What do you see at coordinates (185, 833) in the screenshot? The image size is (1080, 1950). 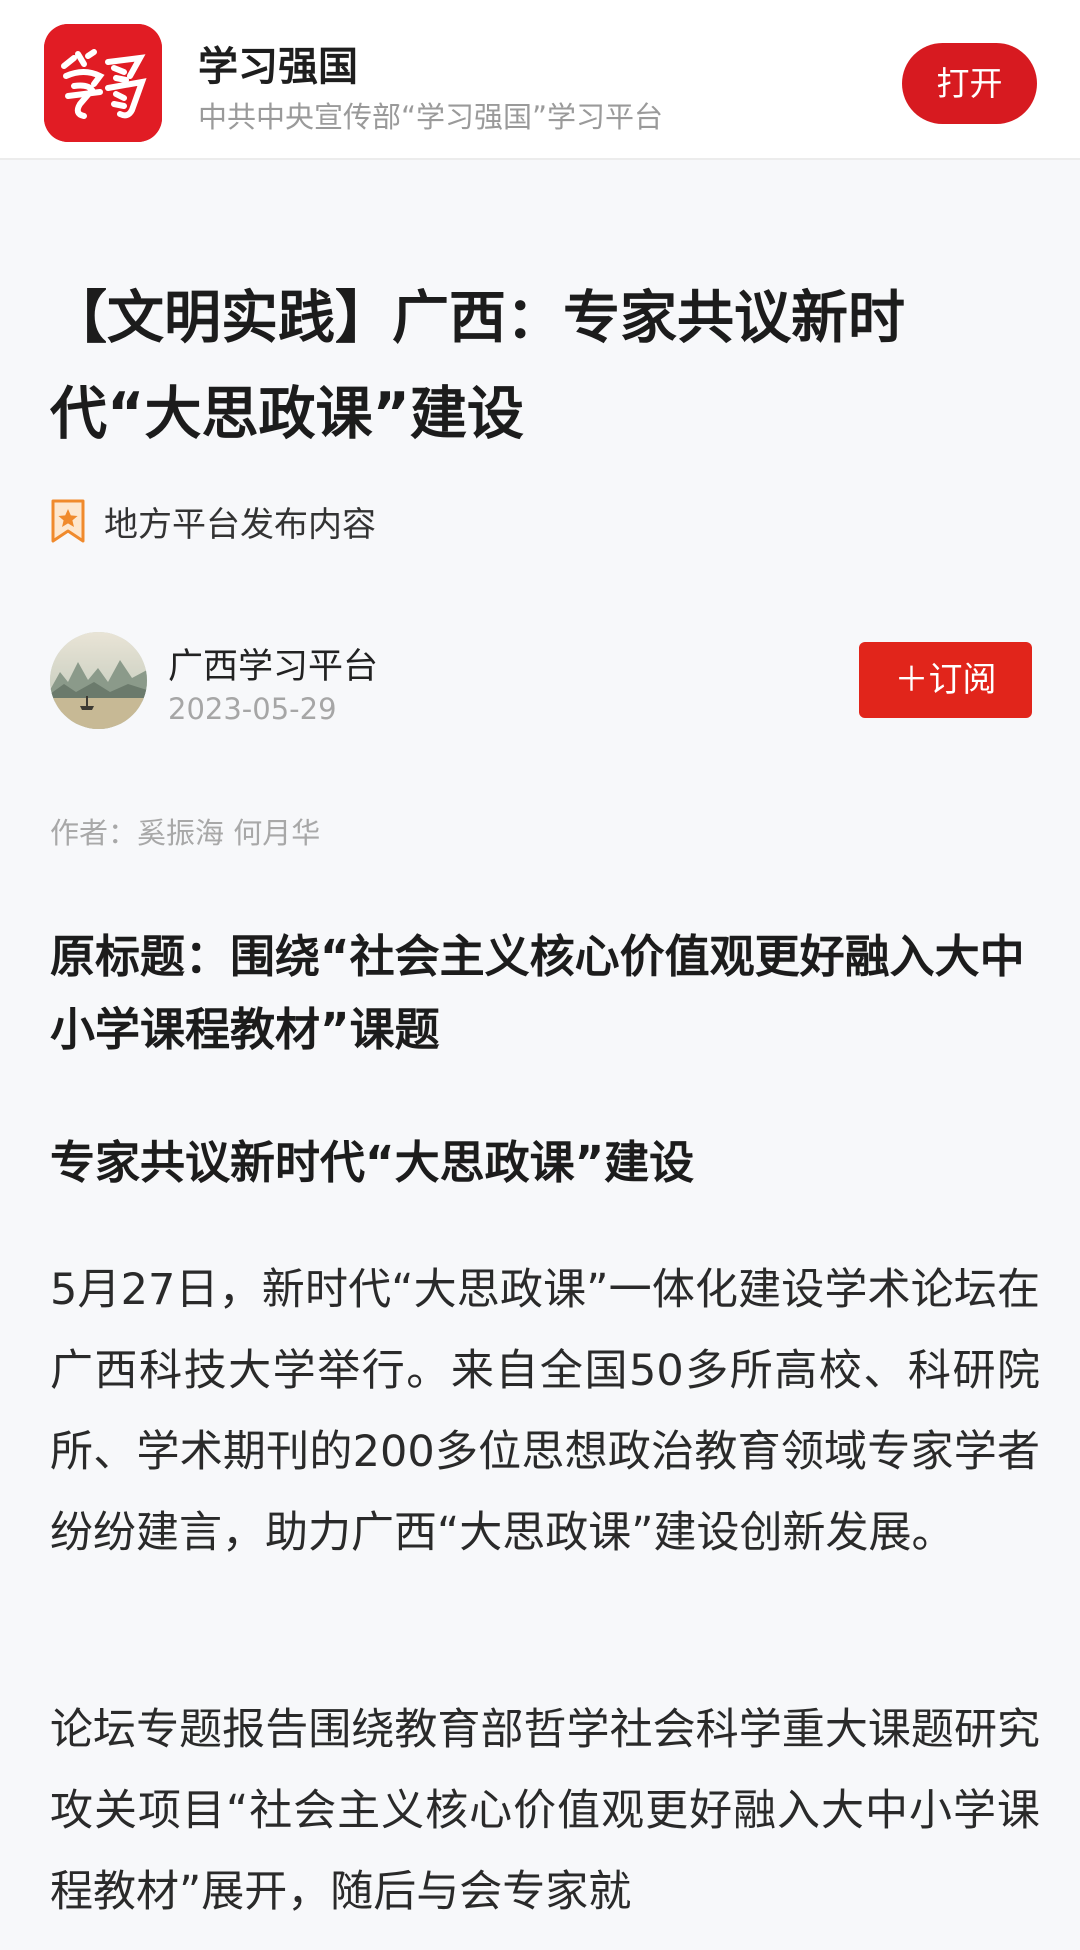 I see `author-line: 作者：奚振海 何月华` at bounding box center [185, 833].